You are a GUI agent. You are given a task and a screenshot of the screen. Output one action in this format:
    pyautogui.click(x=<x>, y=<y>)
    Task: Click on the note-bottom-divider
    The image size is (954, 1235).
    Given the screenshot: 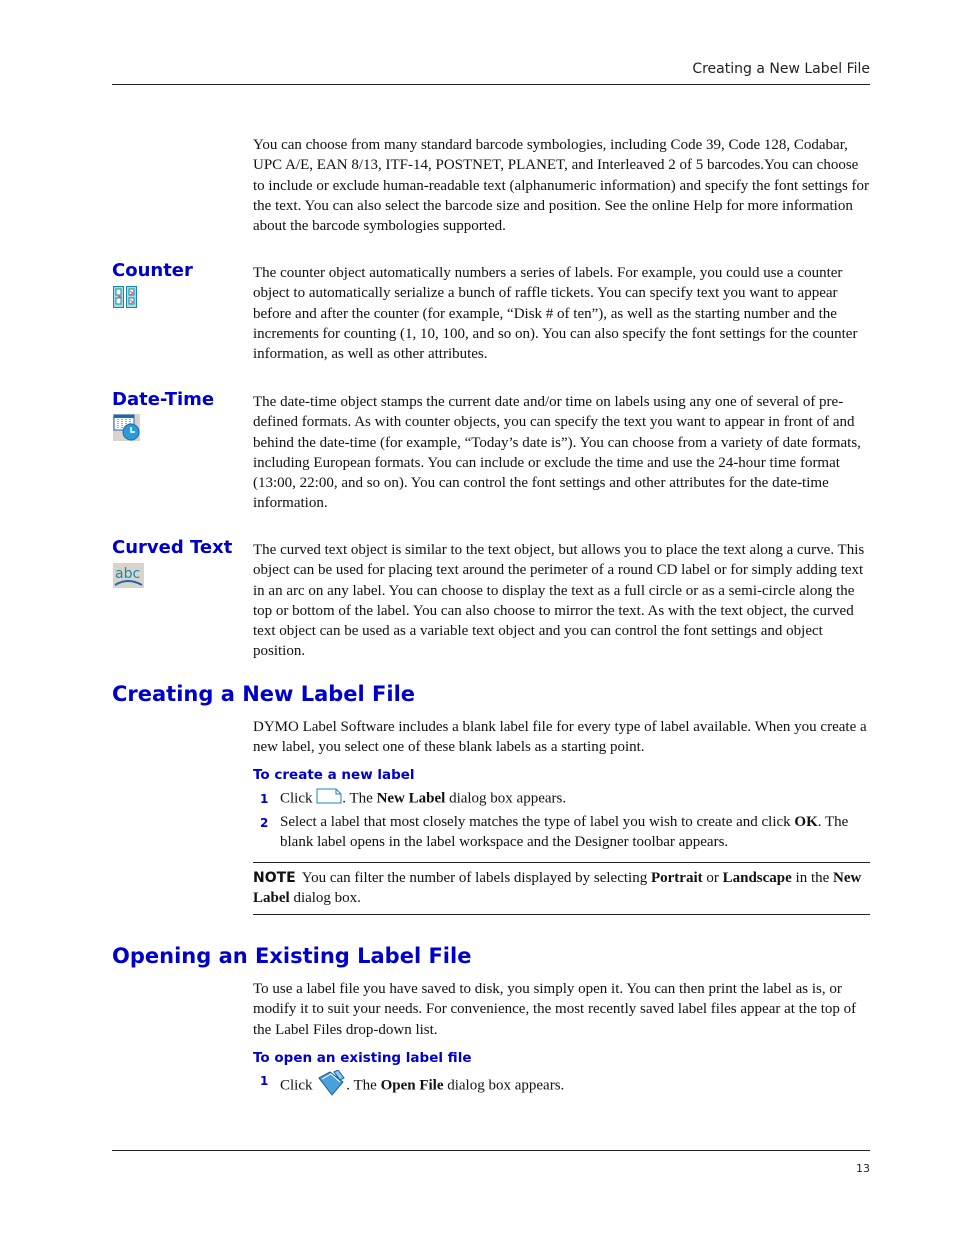 What is the action you would take?
    pyautogui.click(x=561, y=914)
    